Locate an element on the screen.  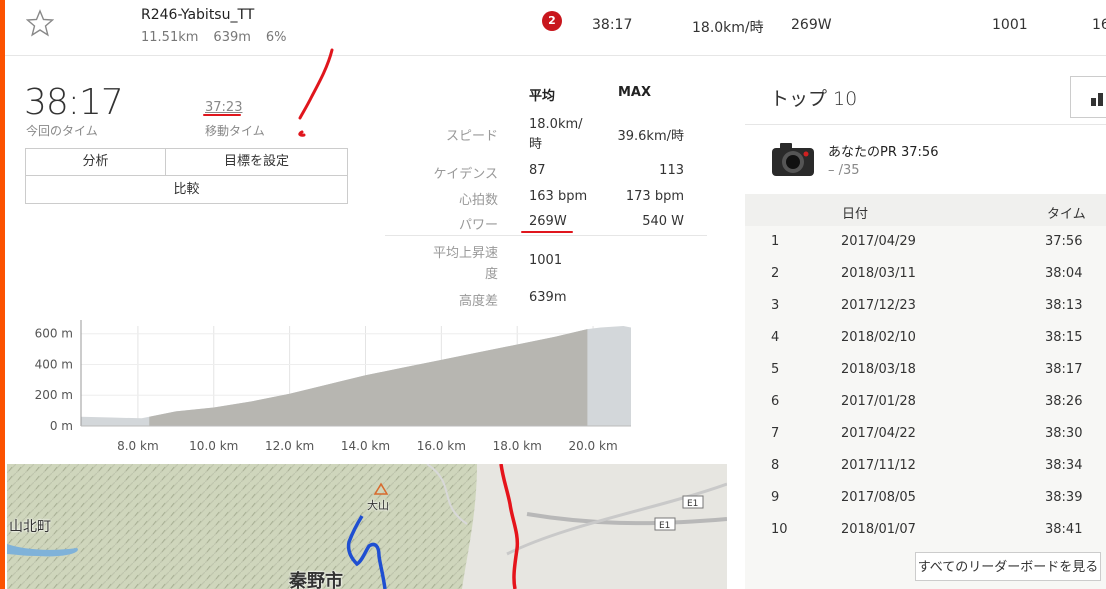
header-time: 38:17 is located at coordinates (612, 25).